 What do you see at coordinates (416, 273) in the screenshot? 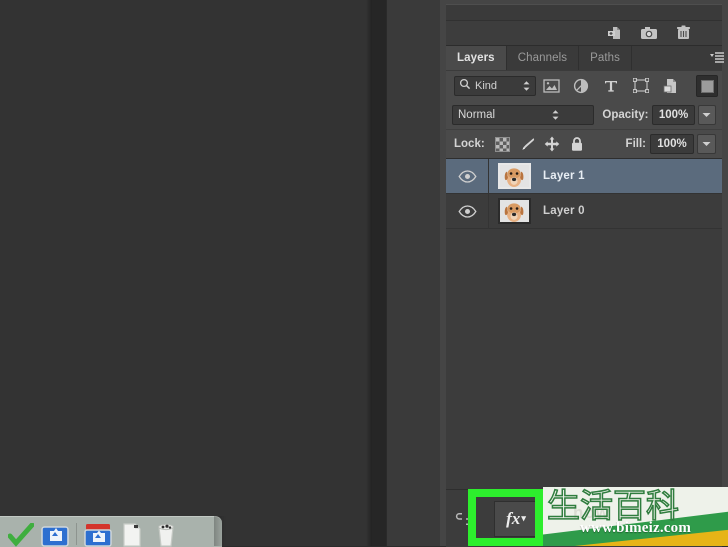
I see `workspace-background` at bounding box center [416, 273].